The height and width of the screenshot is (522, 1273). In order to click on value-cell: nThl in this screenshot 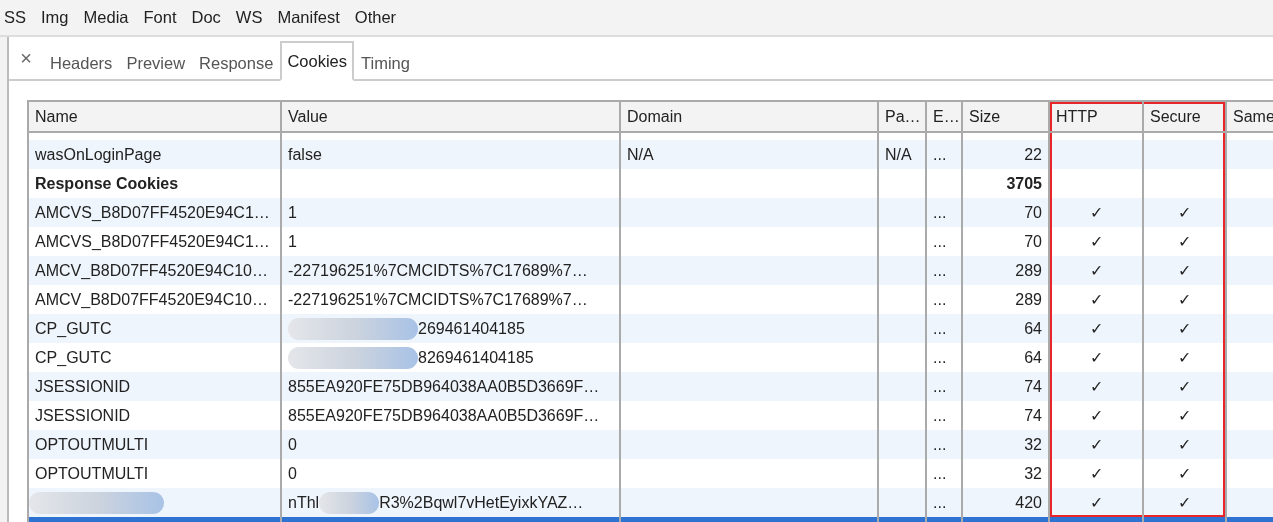, I will do `click(304, 502)`.